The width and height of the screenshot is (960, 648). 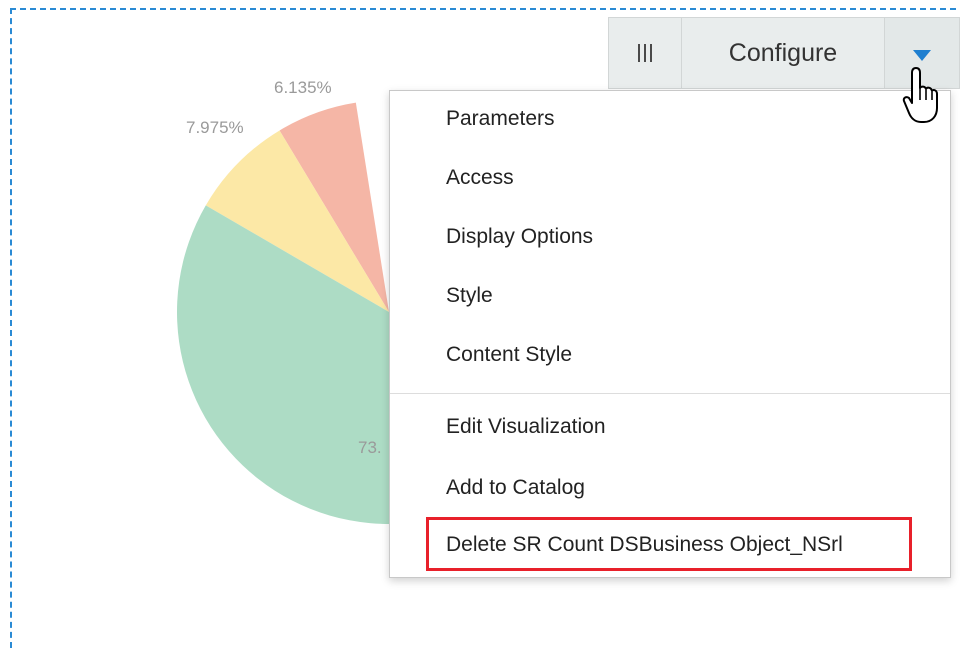 I want to click on column-grip-icon, so click(x=645, y=53).